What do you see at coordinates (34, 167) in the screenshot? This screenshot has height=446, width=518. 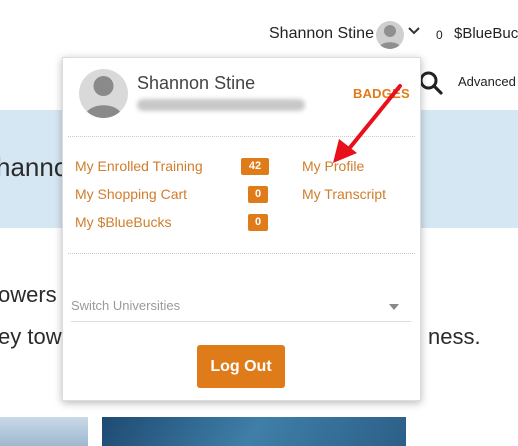 I see `hero-text: hanno` at bounding box center [34, 167].